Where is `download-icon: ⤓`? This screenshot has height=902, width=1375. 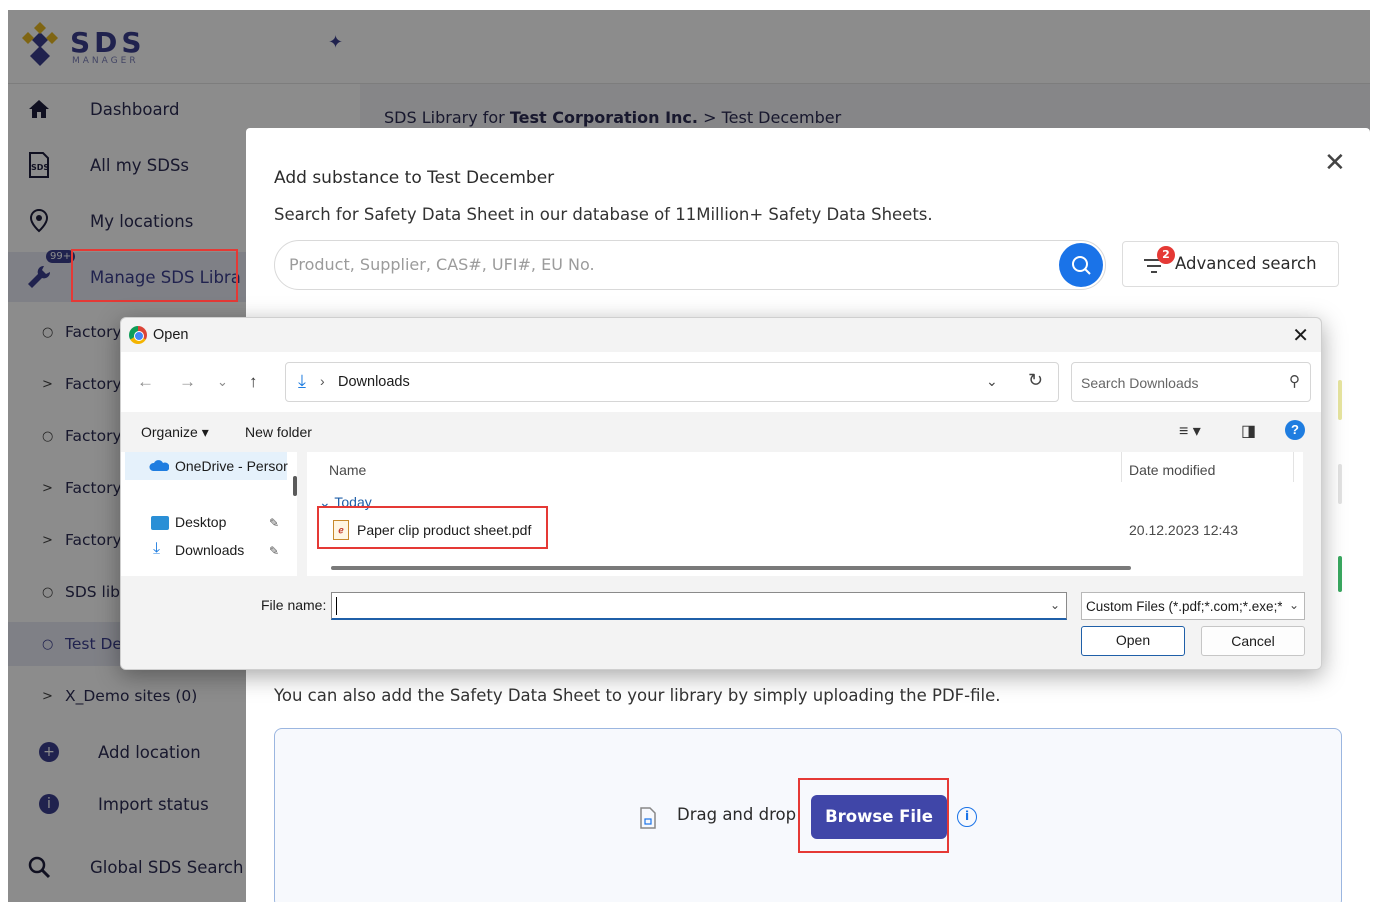
download-icon: ⤓ is located at coordinates (302, 381).